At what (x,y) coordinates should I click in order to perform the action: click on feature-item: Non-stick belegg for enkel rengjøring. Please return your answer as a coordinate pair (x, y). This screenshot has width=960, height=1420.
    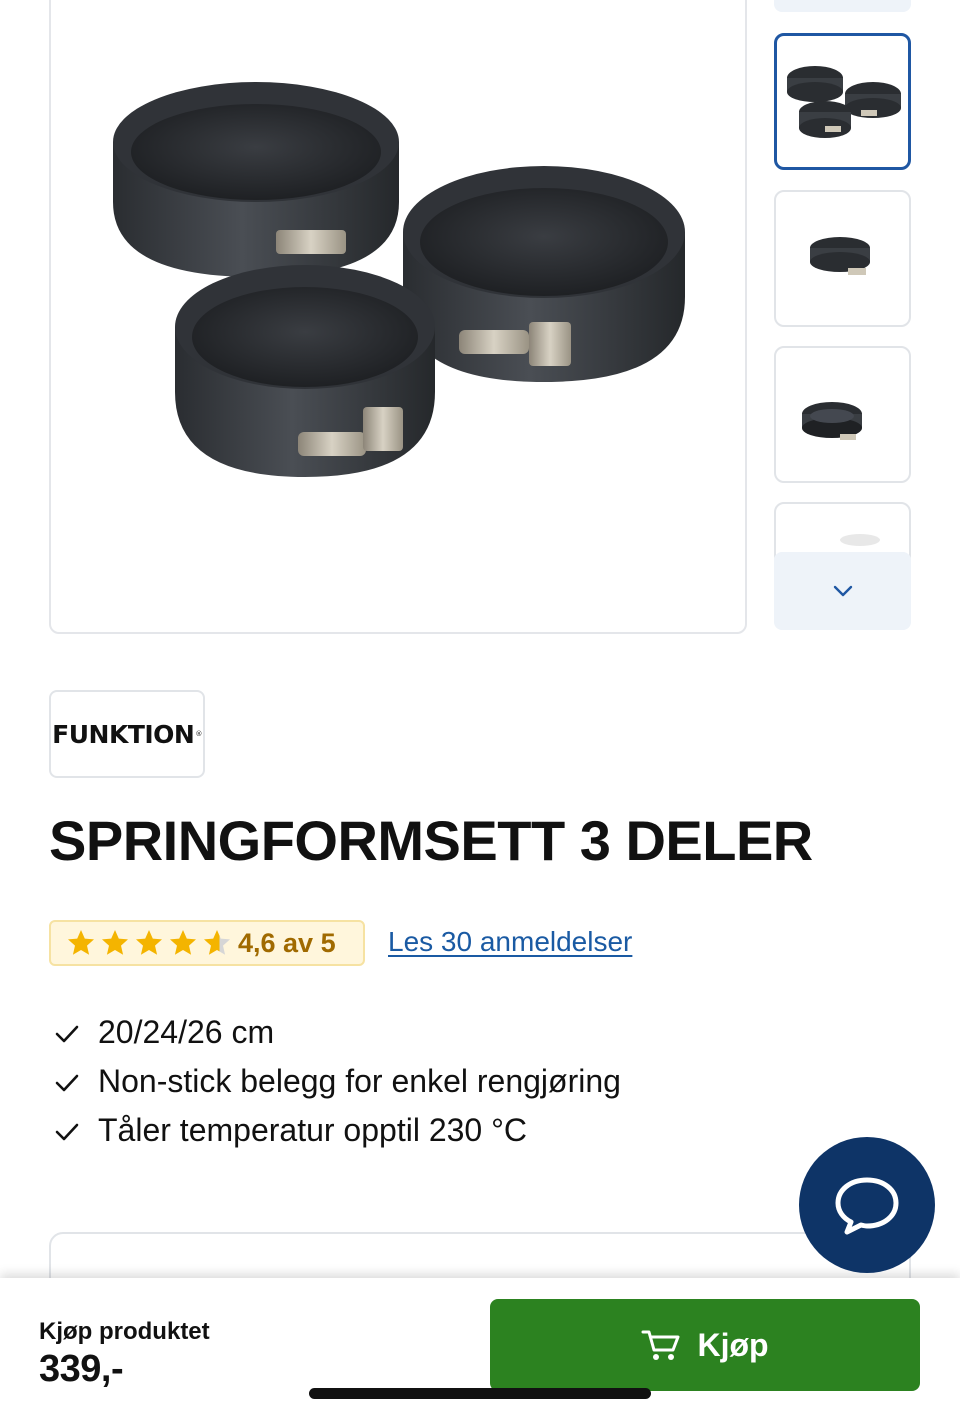
    Looking at the image, I should click on (336, 1081).